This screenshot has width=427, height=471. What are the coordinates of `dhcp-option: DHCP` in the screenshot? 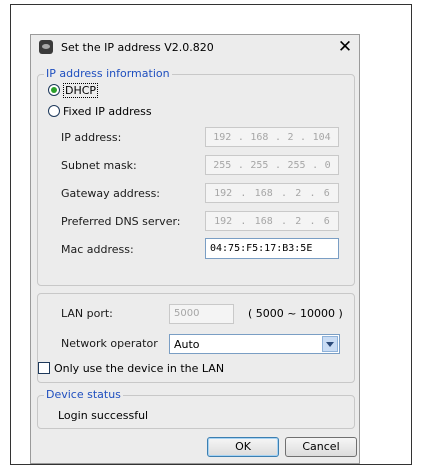 It's located at (73, 90).